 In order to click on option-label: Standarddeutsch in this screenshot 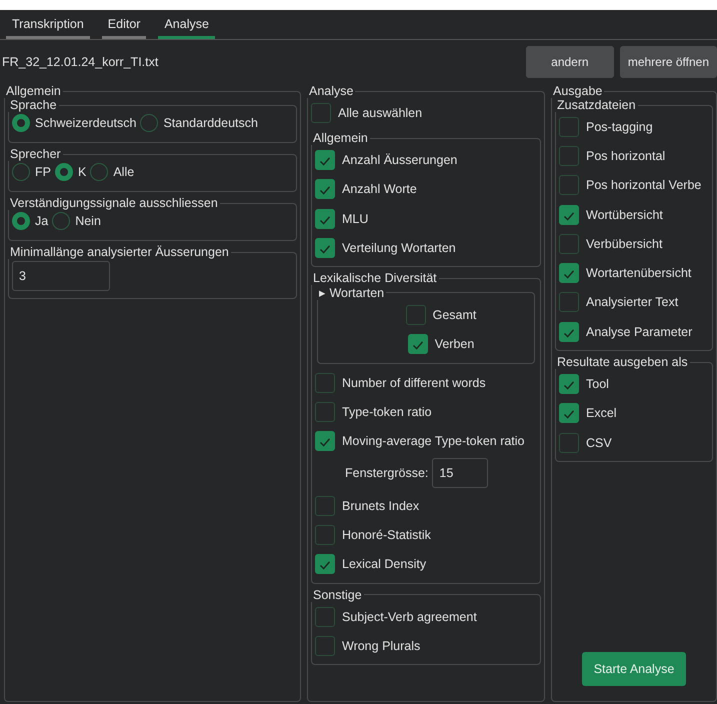, I will do `click(210, 123)`.